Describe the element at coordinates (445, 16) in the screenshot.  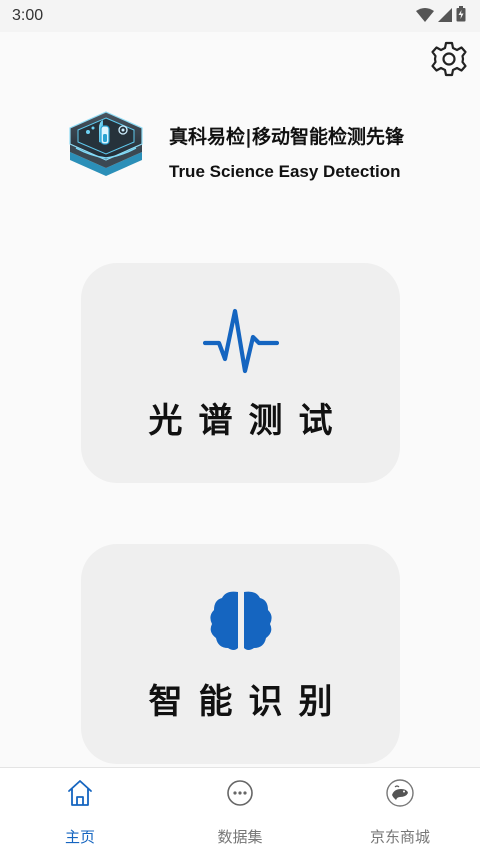
I see `signal-icon` at that location.